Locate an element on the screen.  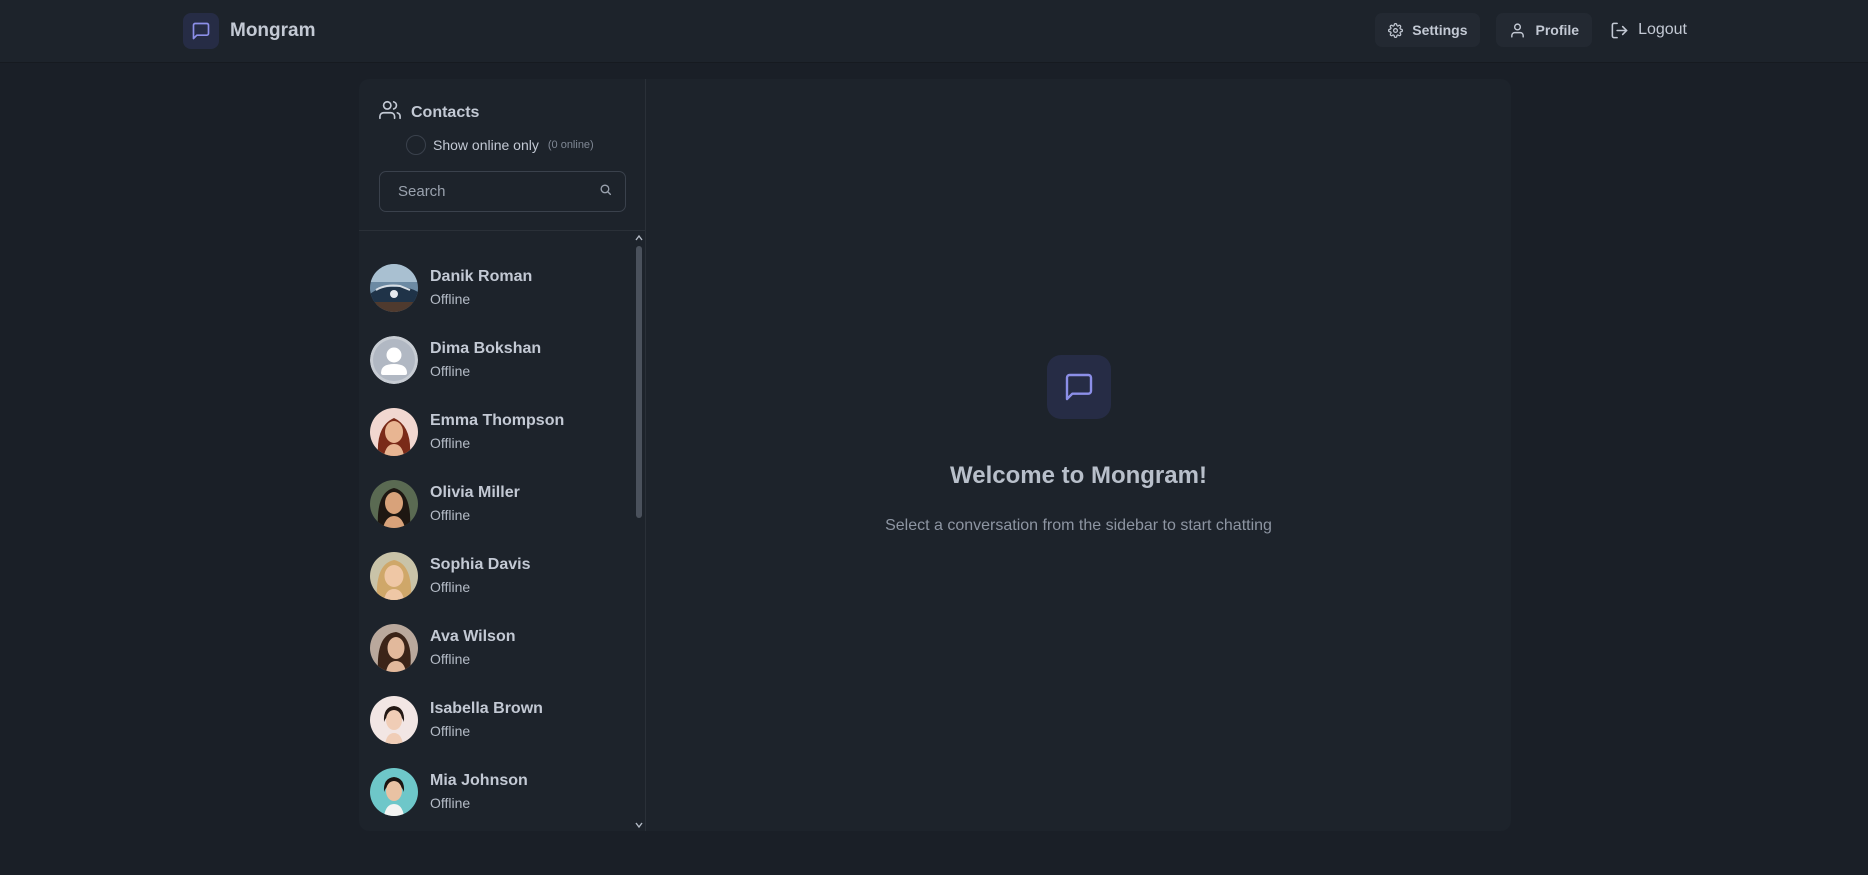
users-icon is located at coordinates (390, 112).